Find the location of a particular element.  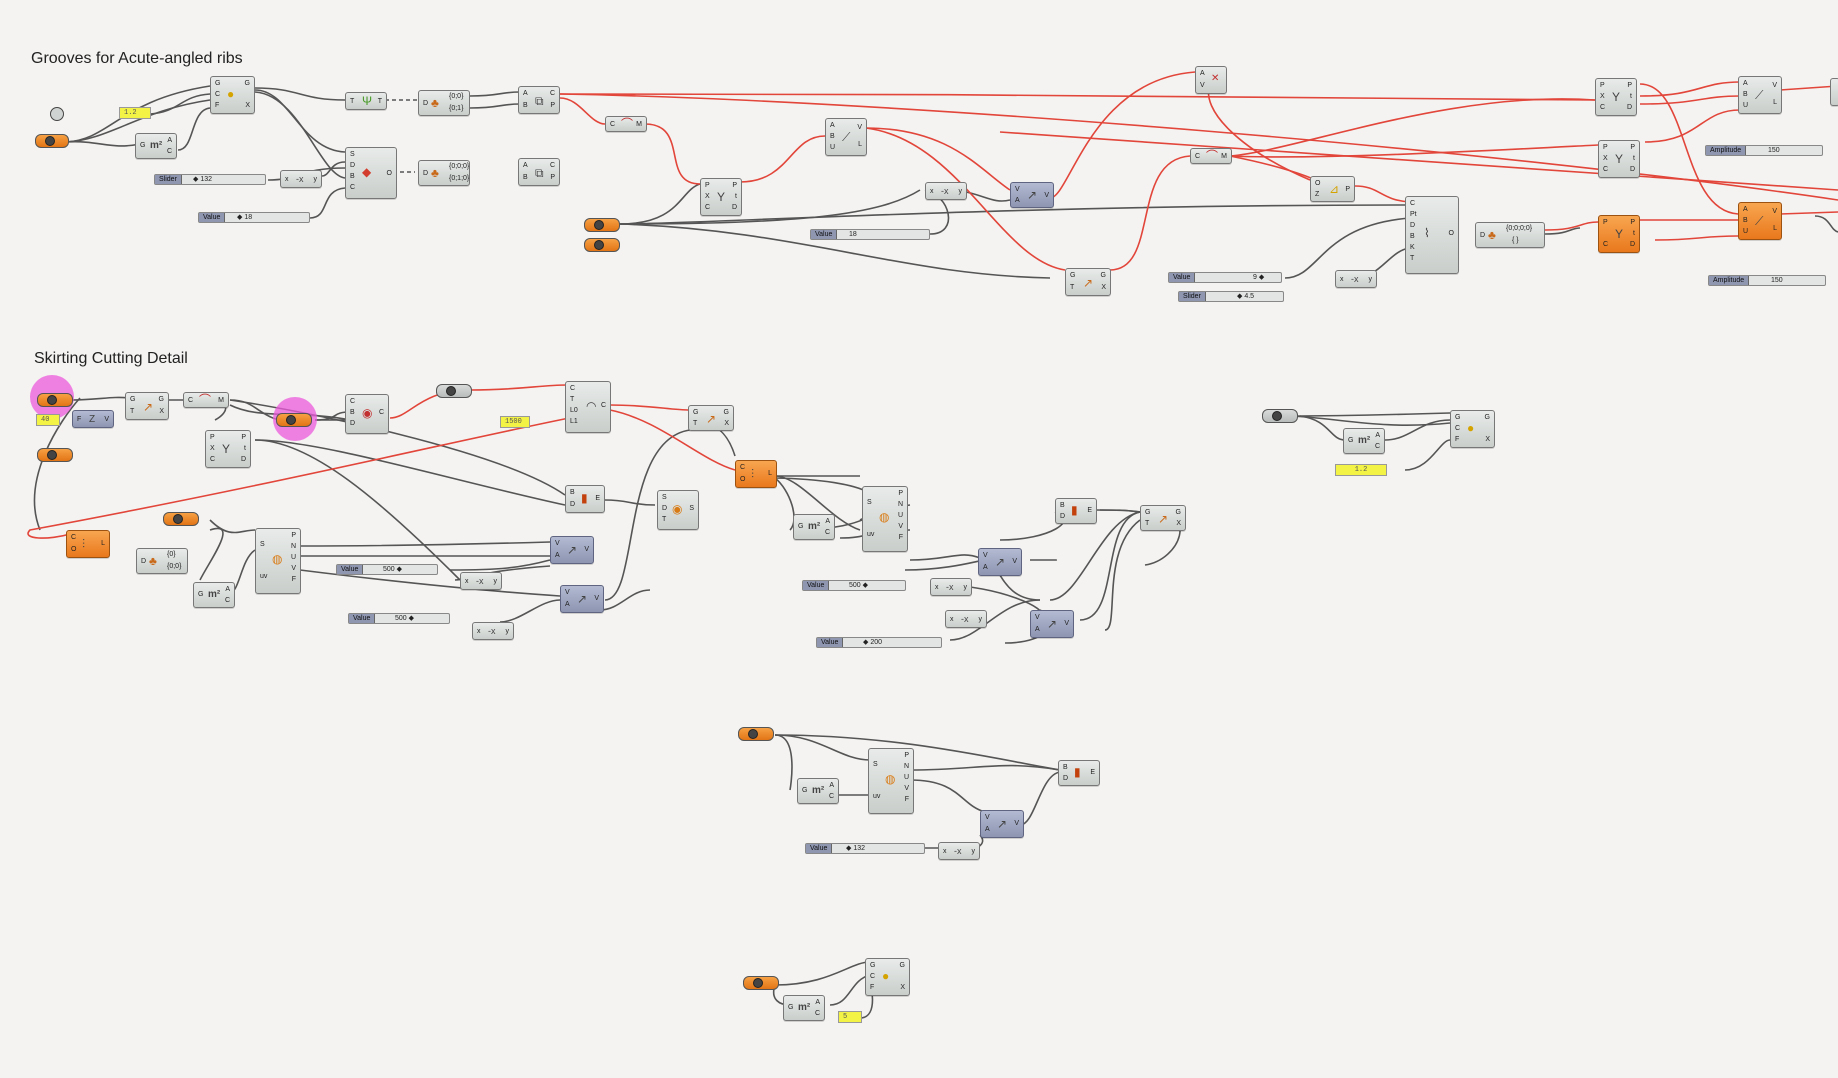

component-plane-3: PXC PtD Y is located at coordinates (1619, 159).